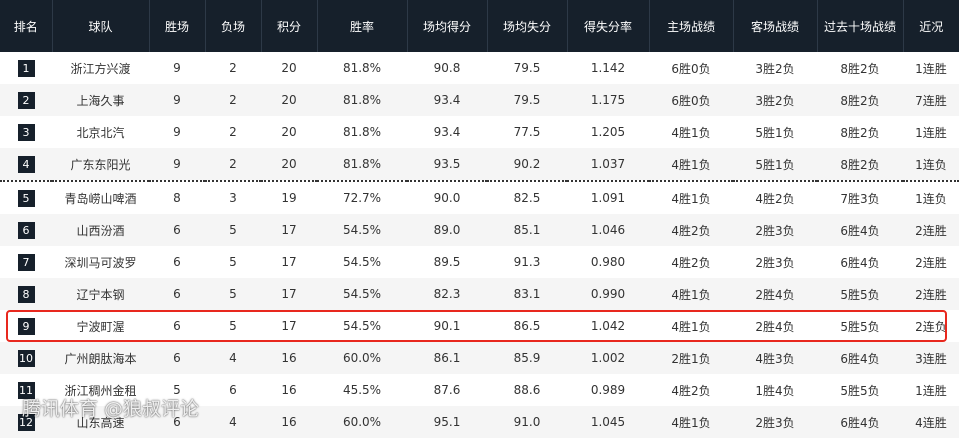 The height and width of the screenshot is (438, 959). I want to click on cell-team: 浙江方兴渡, so click(100, 68).